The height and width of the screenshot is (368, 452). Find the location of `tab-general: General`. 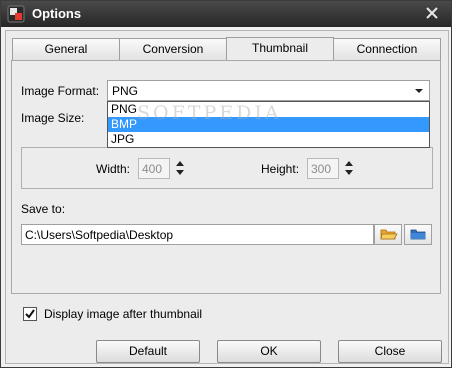

tab-general: General is located at coordinates (66, 49).